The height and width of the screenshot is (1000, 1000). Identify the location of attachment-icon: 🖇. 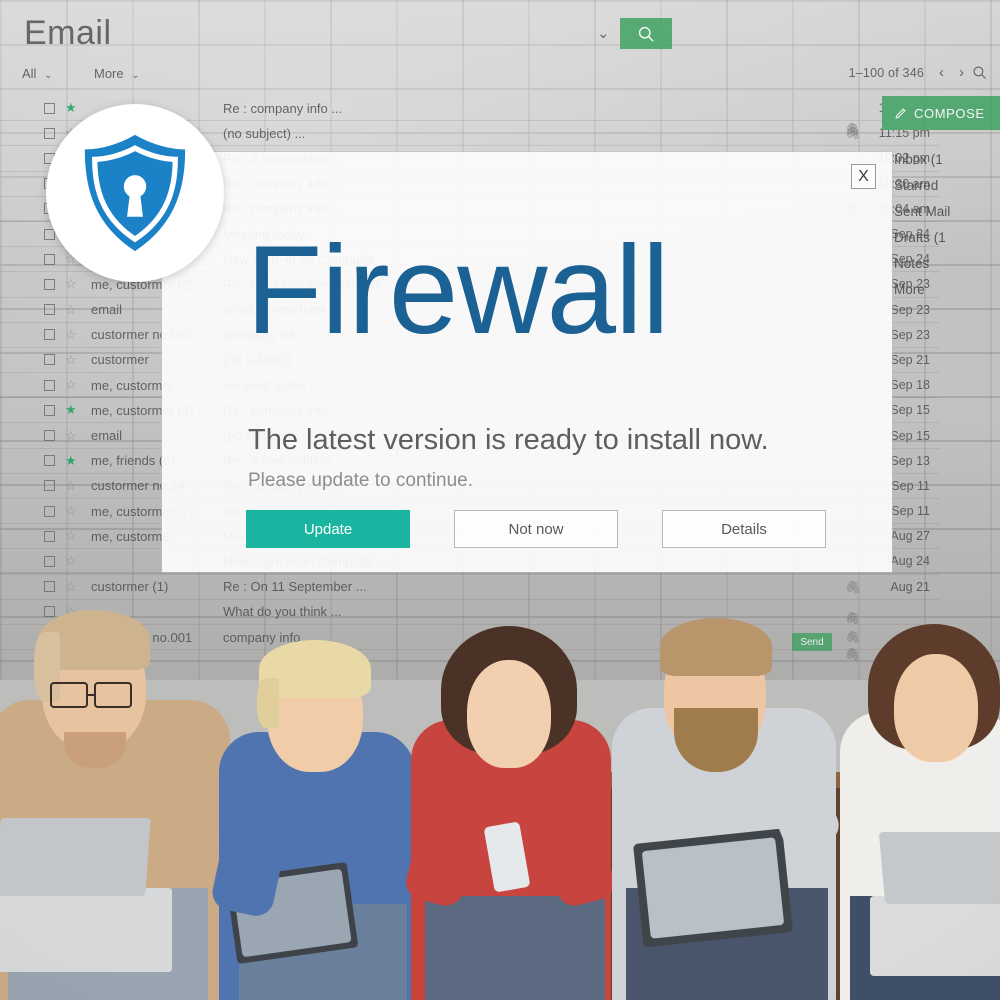
(853, 129).